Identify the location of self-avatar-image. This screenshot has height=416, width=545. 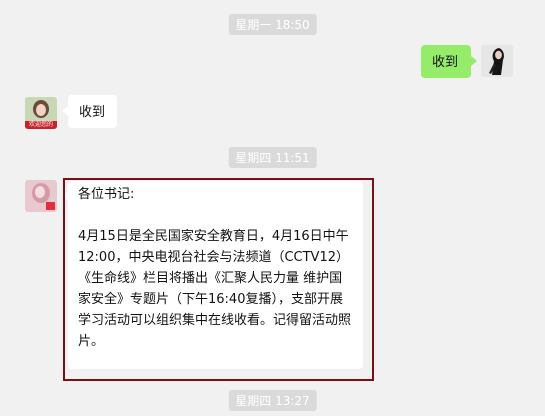
(497, 61).